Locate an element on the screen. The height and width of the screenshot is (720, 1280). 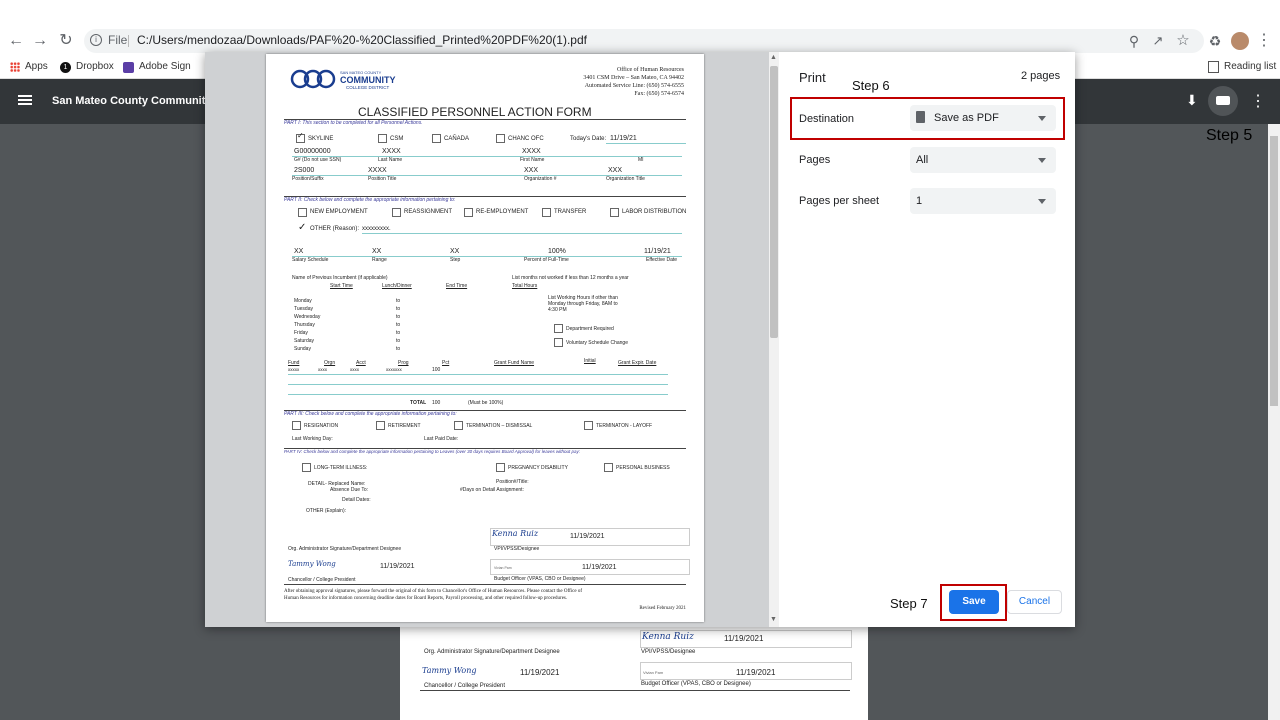
more-icon: ⋮ is located at coordinates (1258, 101).